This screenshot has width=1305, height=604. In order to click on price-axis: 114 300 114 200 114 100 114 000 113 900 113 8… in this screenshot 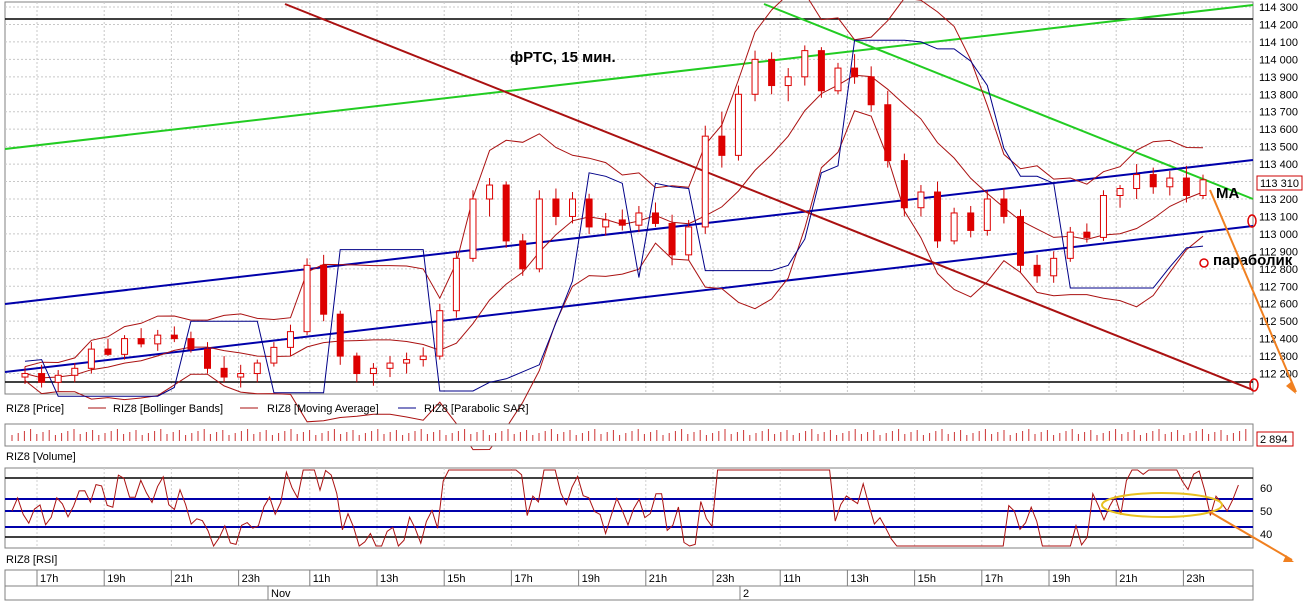, I will do `click(1278, 191)`.